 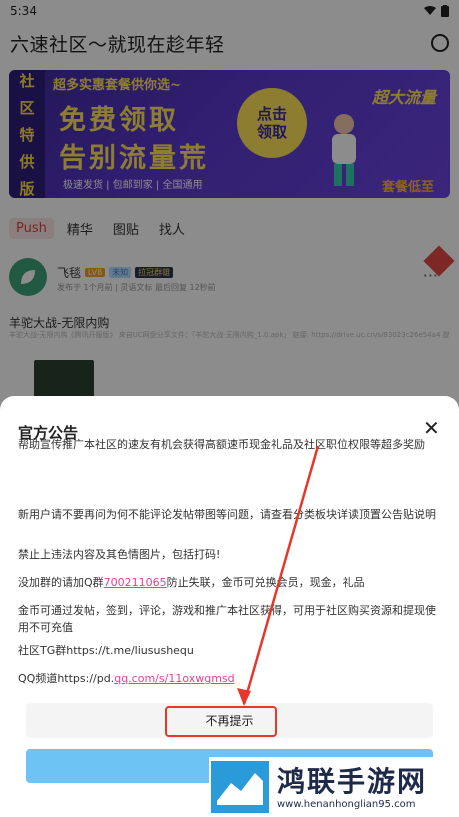 I want to click on notice-paragraph-2: 新用户请不要再问为何不能评论发帖带图等问题，请查看分类板块详读顶置公告贴说明, so click(x=227, y=514).